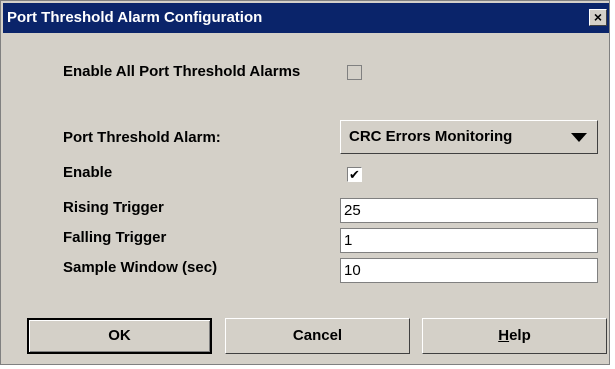 This screenshot has width=615, height=369. Describe the element at coordinates (579, 137) in the screenshot. I see `chevron-down-icon` at that location.